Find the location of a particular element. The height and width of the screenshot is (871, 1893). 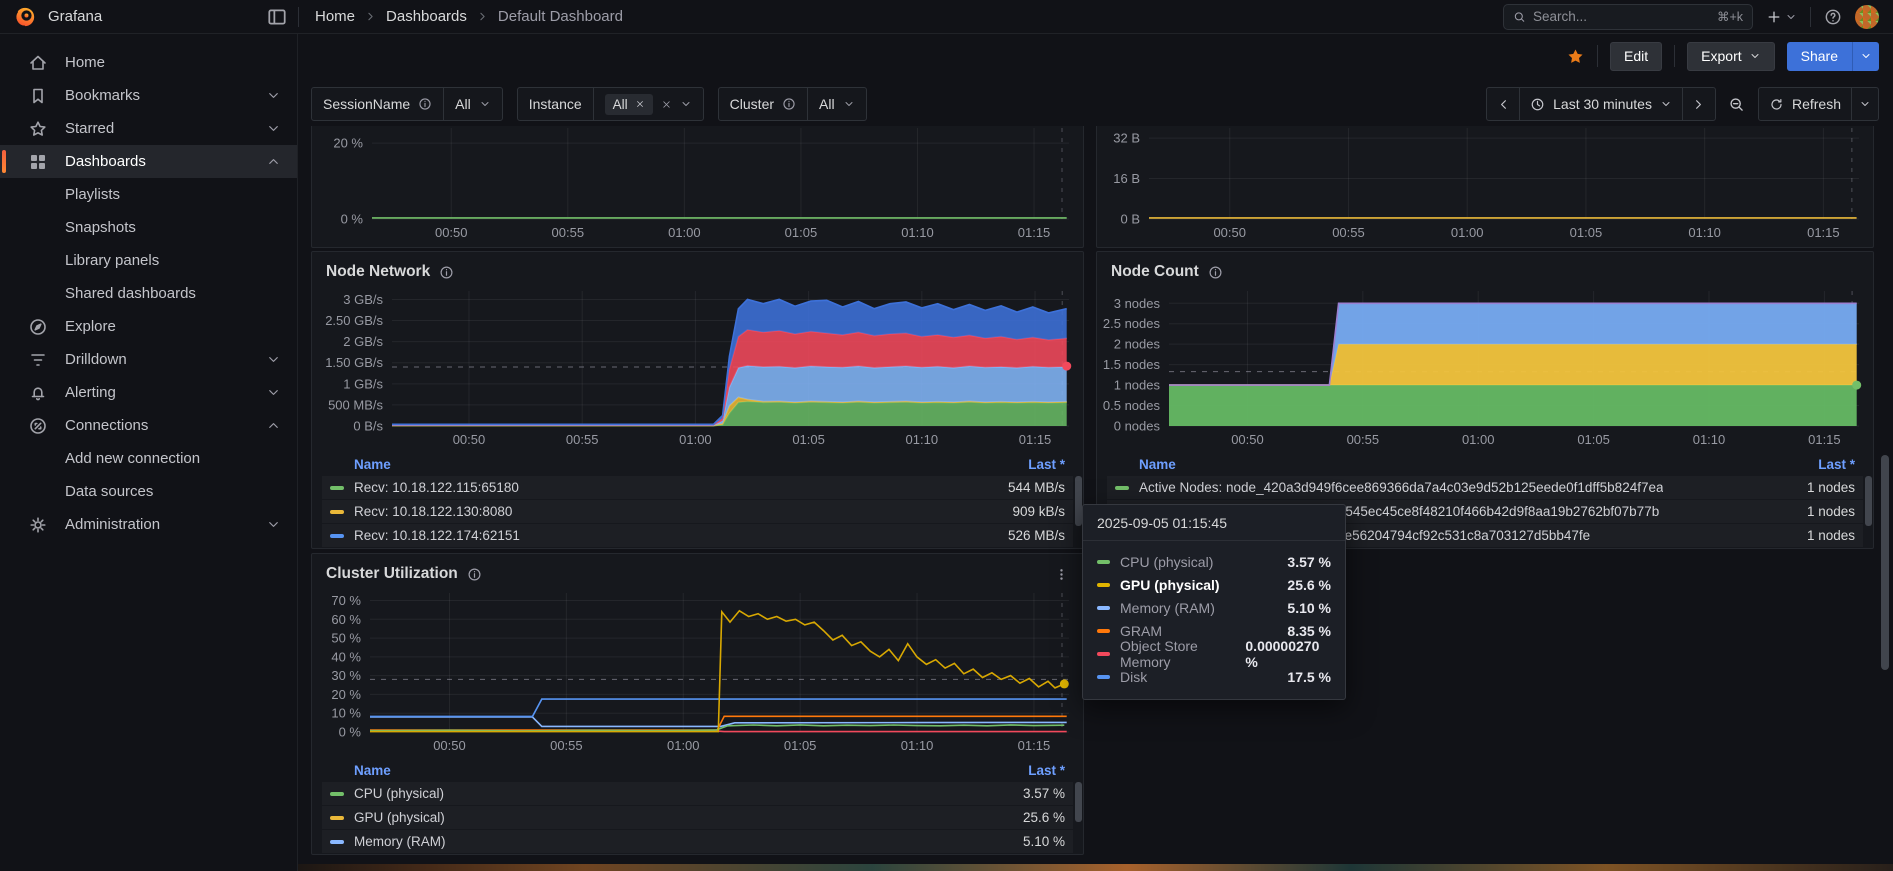

svg-text: 01:05 is located at coordinates (808, 439).